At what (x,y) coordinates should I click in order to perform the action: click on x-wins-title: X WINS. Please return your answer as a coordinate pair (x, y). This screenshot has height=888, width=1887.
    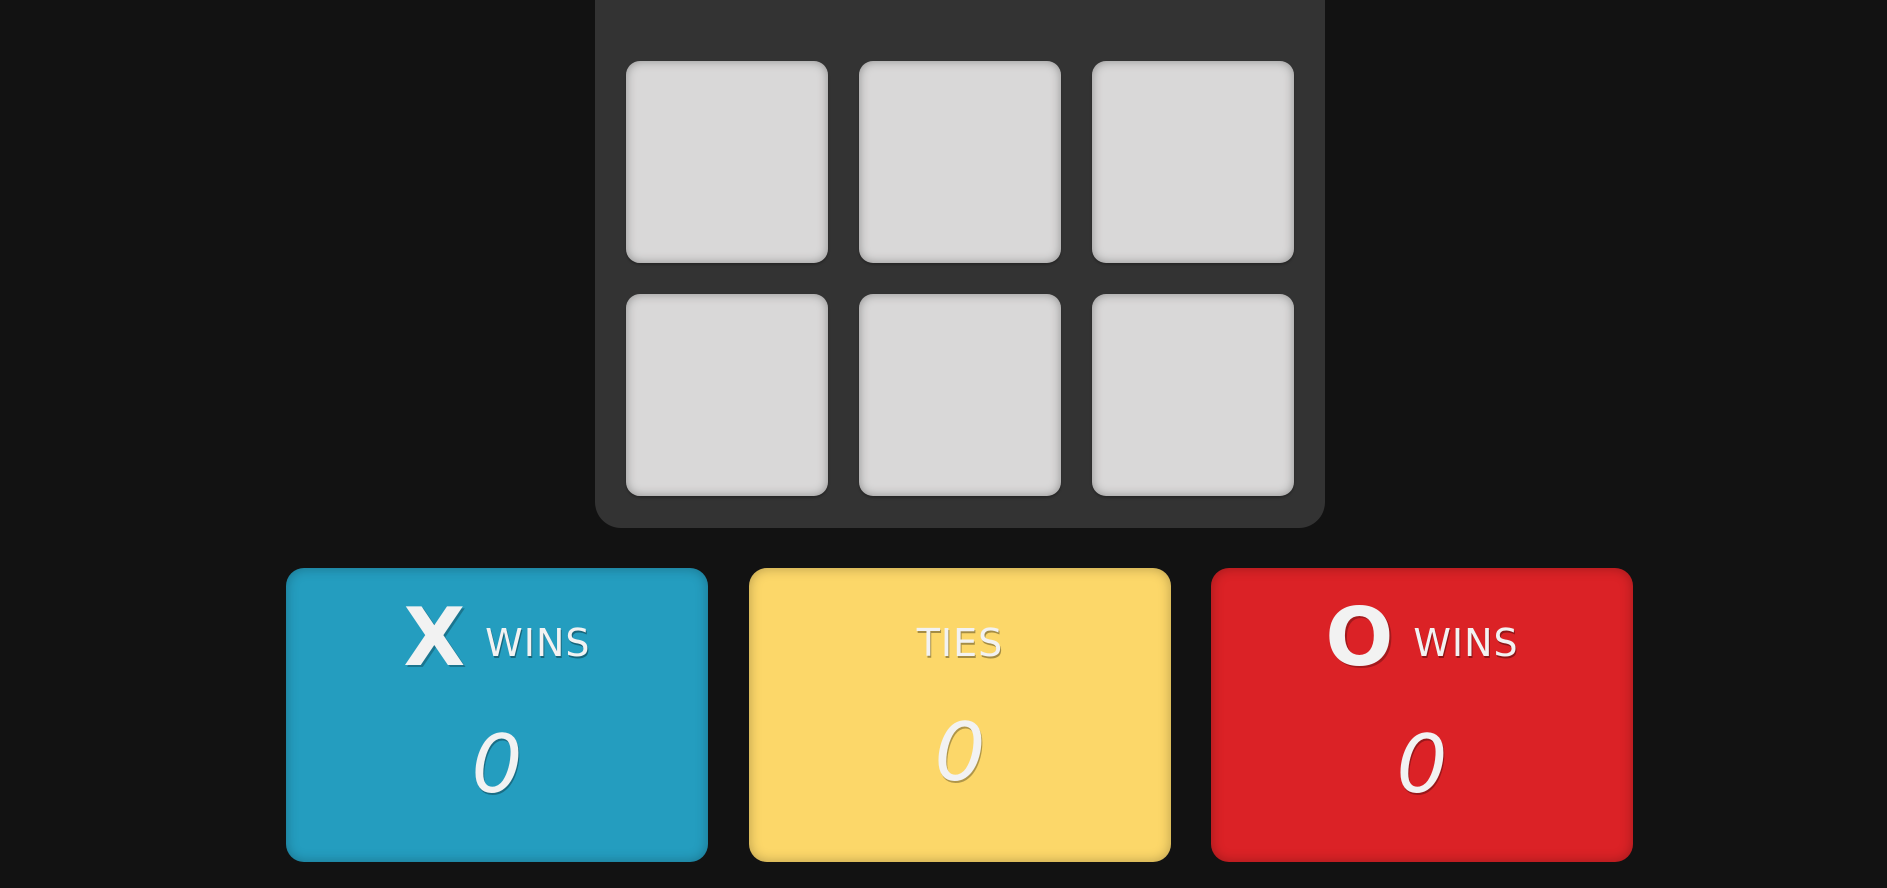
    Looking at the image, I should click on (497, 638).